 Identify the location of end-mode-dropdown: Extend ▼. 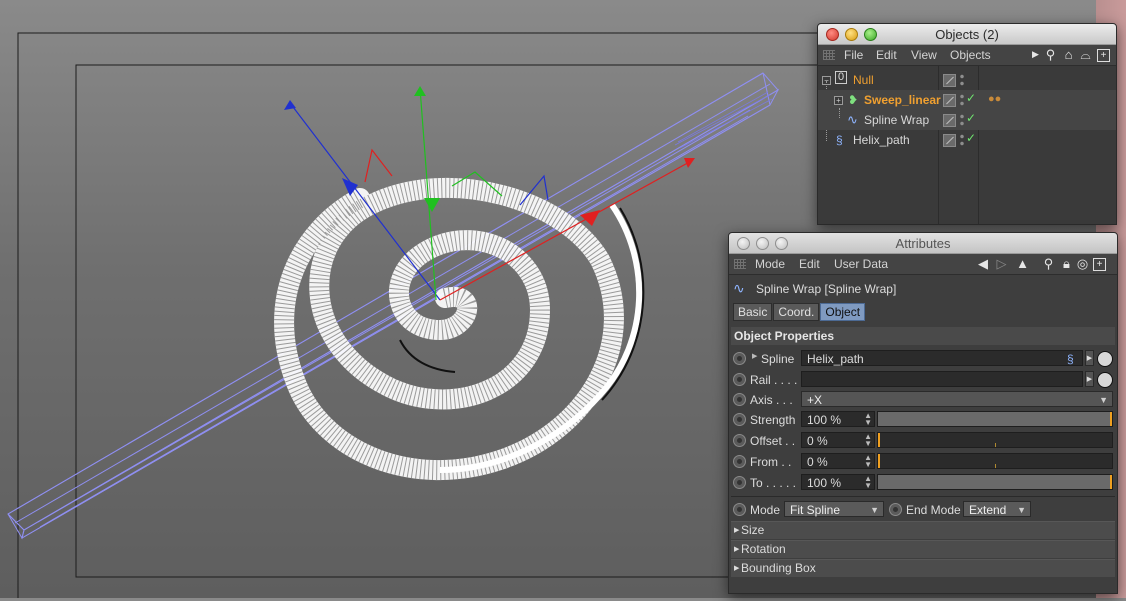
(997, 509).